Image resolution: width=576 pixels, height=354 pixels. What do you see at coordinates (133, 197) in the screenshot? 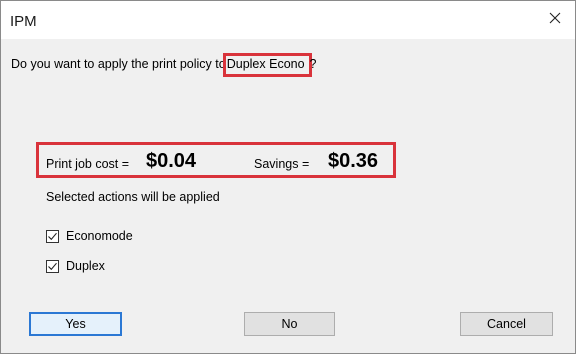
I see `applied-notice: Selected actions will be applied` at bounding box center [133, 197].